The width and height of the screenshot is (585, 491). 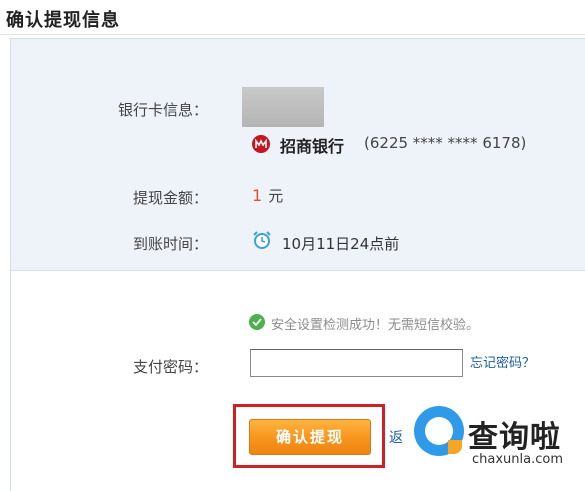 What do you see at coordinates (162, 110) in the screenshot?
I see `bank-card-label: 银行卡信息：` at bounding box center [162, 110].